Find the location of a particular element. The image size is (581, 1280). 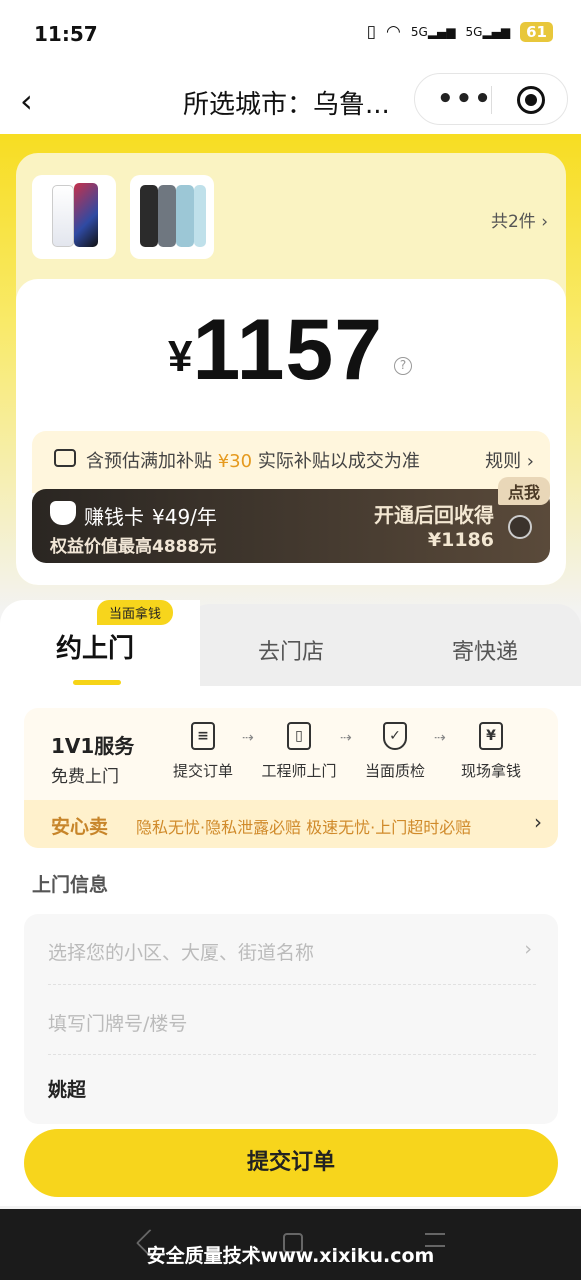

door-number-placeholder: 填写门牌号/楼号 is located at coordinates (118, 1024).